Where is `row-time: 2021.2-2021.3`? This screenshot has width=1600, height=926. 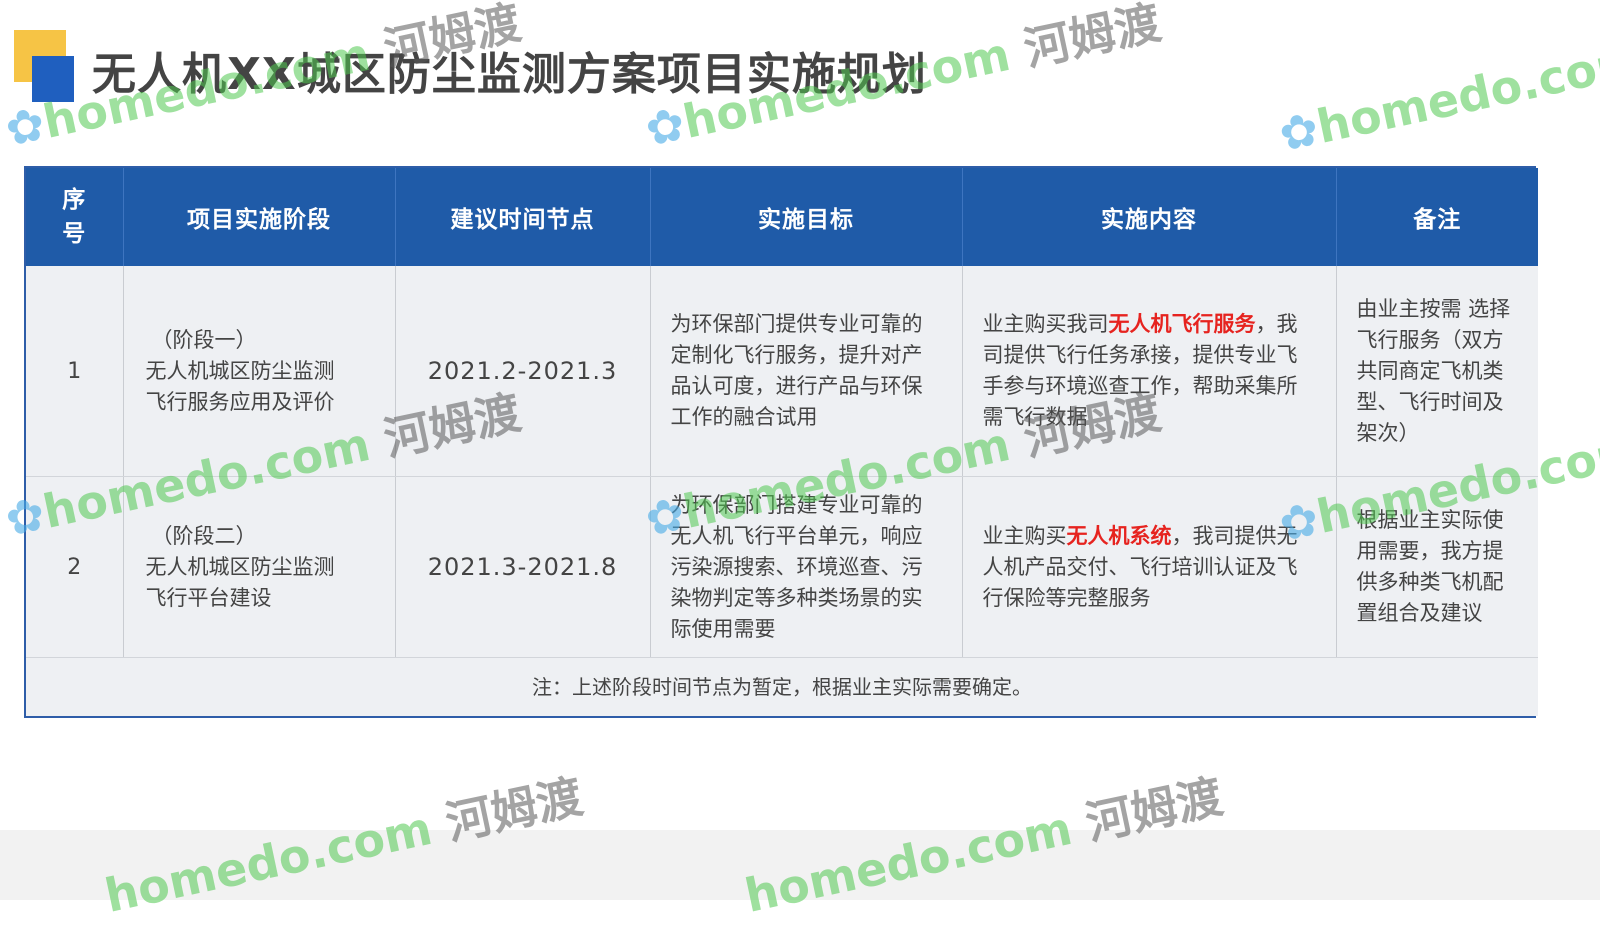
row-time: 2021.2-2021.3 is located at coordinates (523, 371).